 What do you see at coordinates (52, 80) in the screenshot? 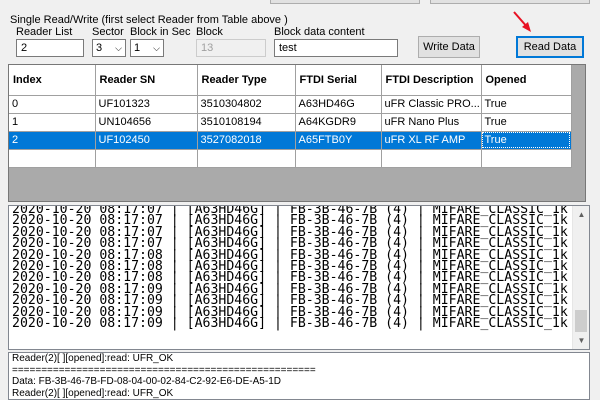
I see `col-index-header: Index` at bounding box center [52, 80].